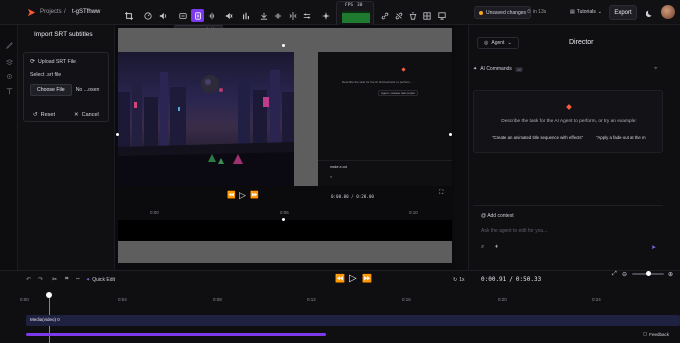 This screenshot has height=343, width=680. What do you see at coordinates (650, 13) in the screenshot?
I see `theme-moon-icon` at bounding box center [650, 13].